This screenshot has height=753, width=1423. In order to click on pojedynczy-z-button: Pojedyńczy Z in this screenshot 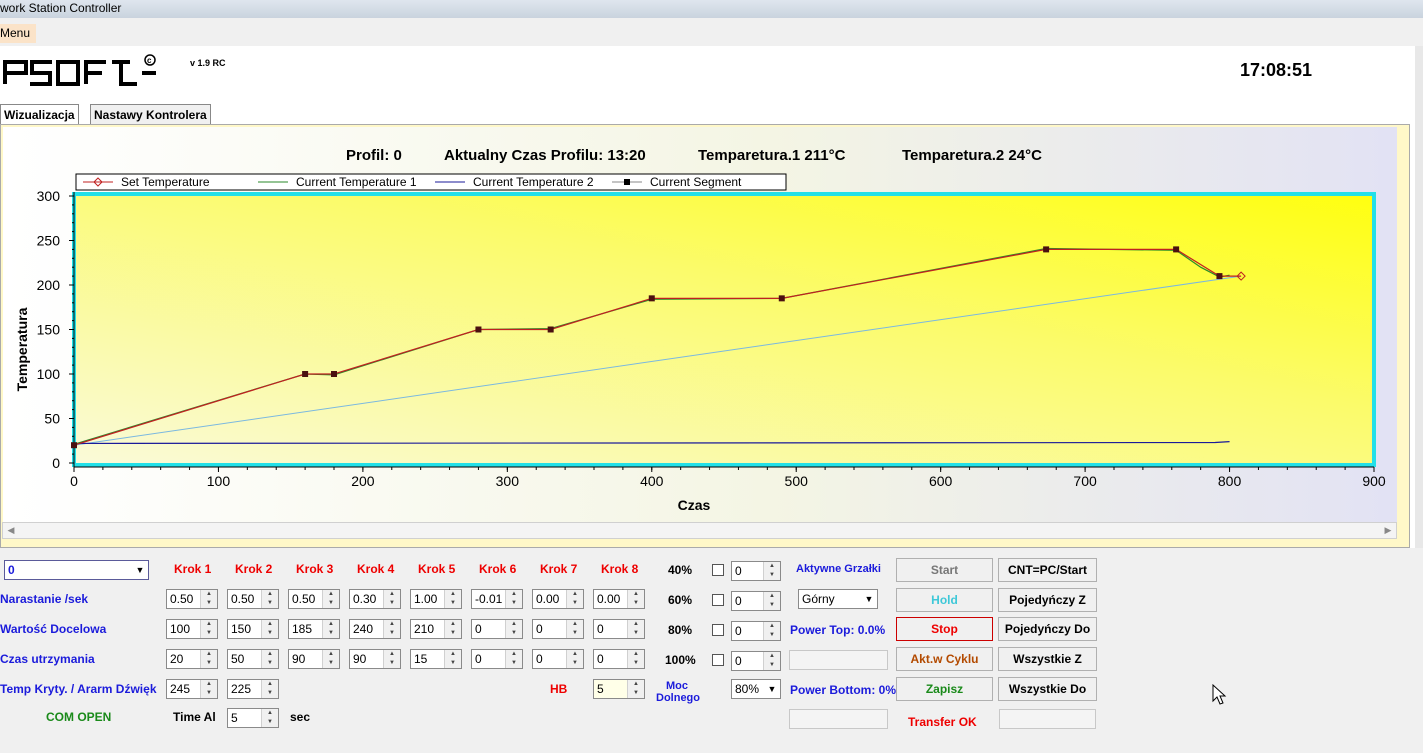, I will do `click(1047, 600)`.